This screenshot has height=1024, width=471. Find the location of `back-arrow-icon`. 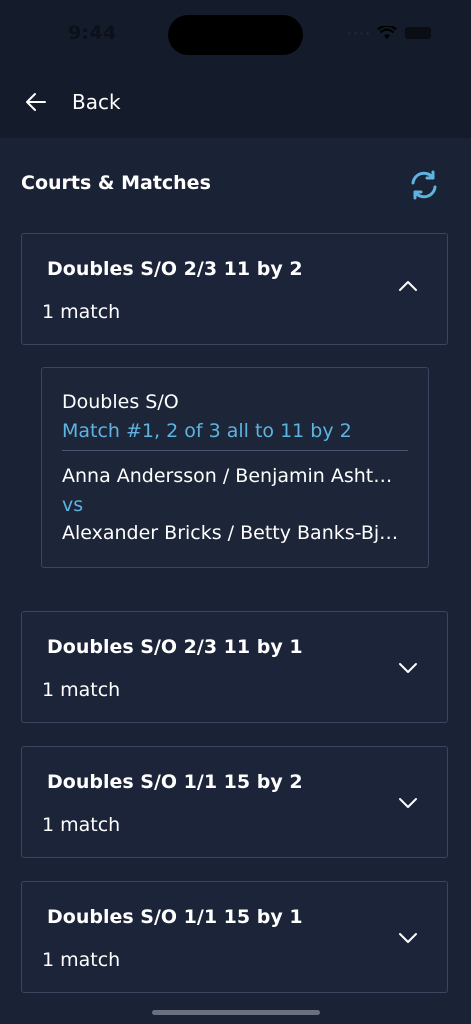

back-arrow-icon is located at coordinates (36, 102).